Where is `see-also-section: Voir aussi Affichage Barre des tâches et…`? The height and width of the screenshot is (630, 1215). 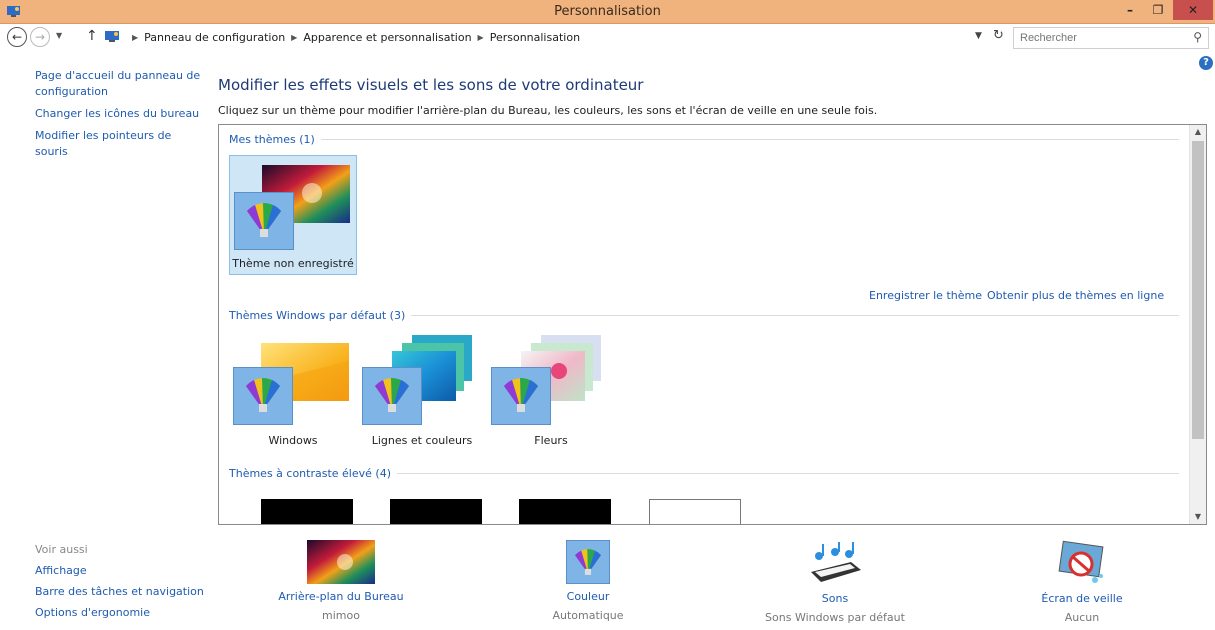 see-also-section: Voir aussi Affichage Barre des tâches et… is located at coordinates (120, 585).